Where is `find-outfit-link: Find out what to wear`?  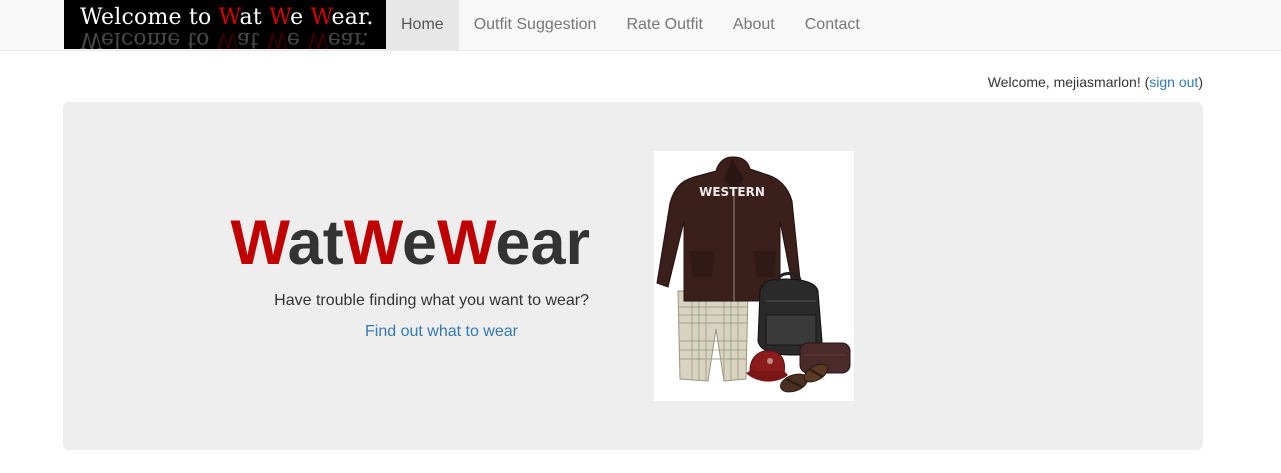 find-outfit-link: Find out what to wear is located at coordinates (441, 332).